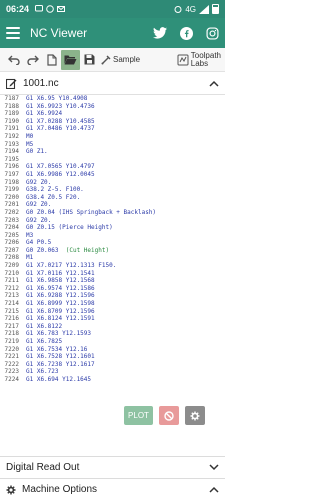 The width and height of the screenshot is (320, 500). Describe the element at coordinates (112, 467) in the screenshot. I see `digital-read-out-panel: Digital Read Out` at that location.